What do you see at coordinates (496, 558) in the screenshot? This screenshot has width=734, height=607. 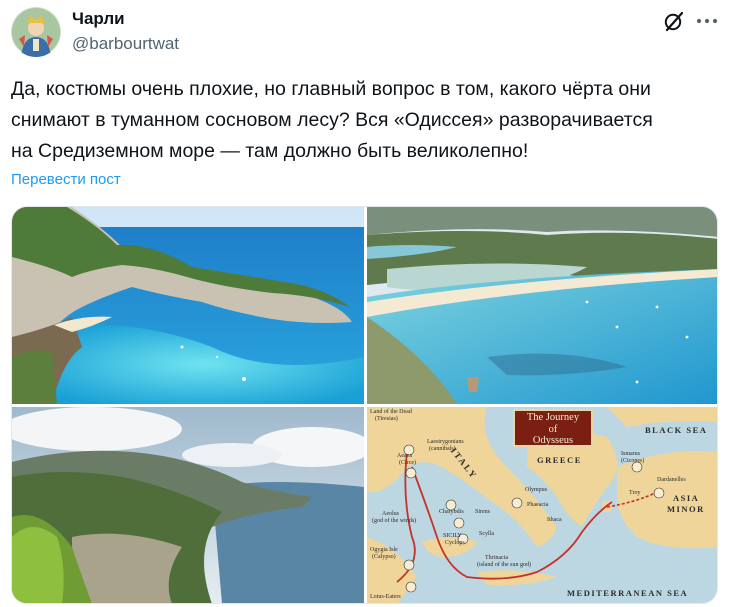 I see `map-label-thrinacia: Thrinacia` at bounding box center [496, 558].